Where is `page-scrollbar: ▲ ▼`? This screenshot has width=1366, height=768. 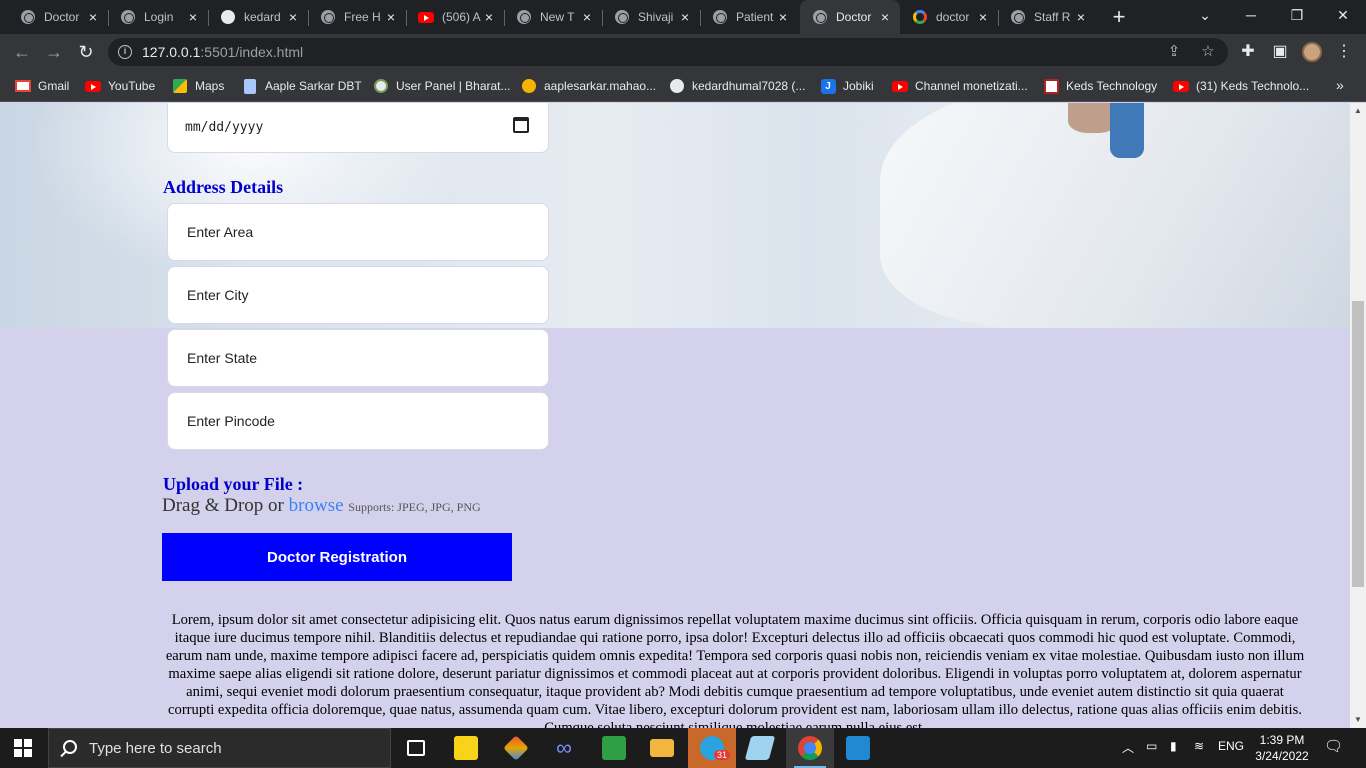 page-scrollbar: ▲ ▼ is located at coordinates (1358, 415).